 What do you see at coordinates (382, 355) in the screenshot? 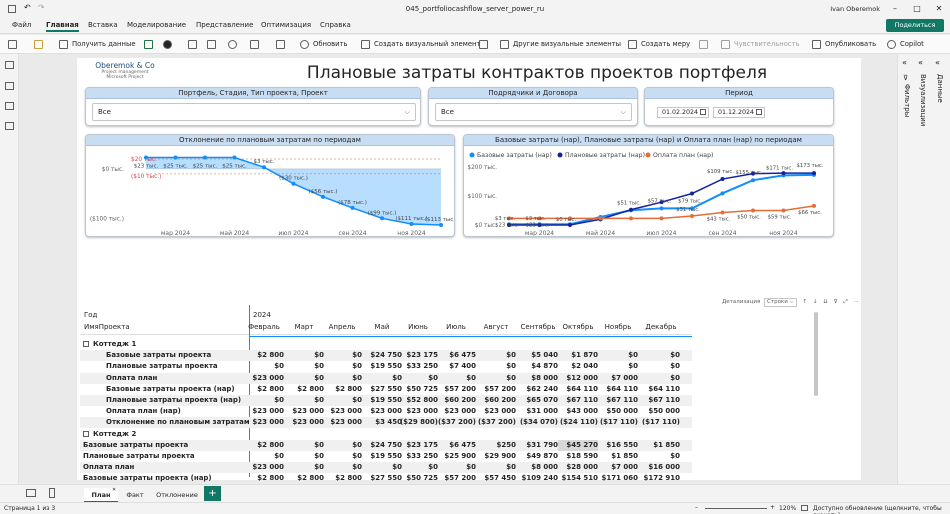
I see `matrix-cell: $24 750` at bounding box center [382, 355].